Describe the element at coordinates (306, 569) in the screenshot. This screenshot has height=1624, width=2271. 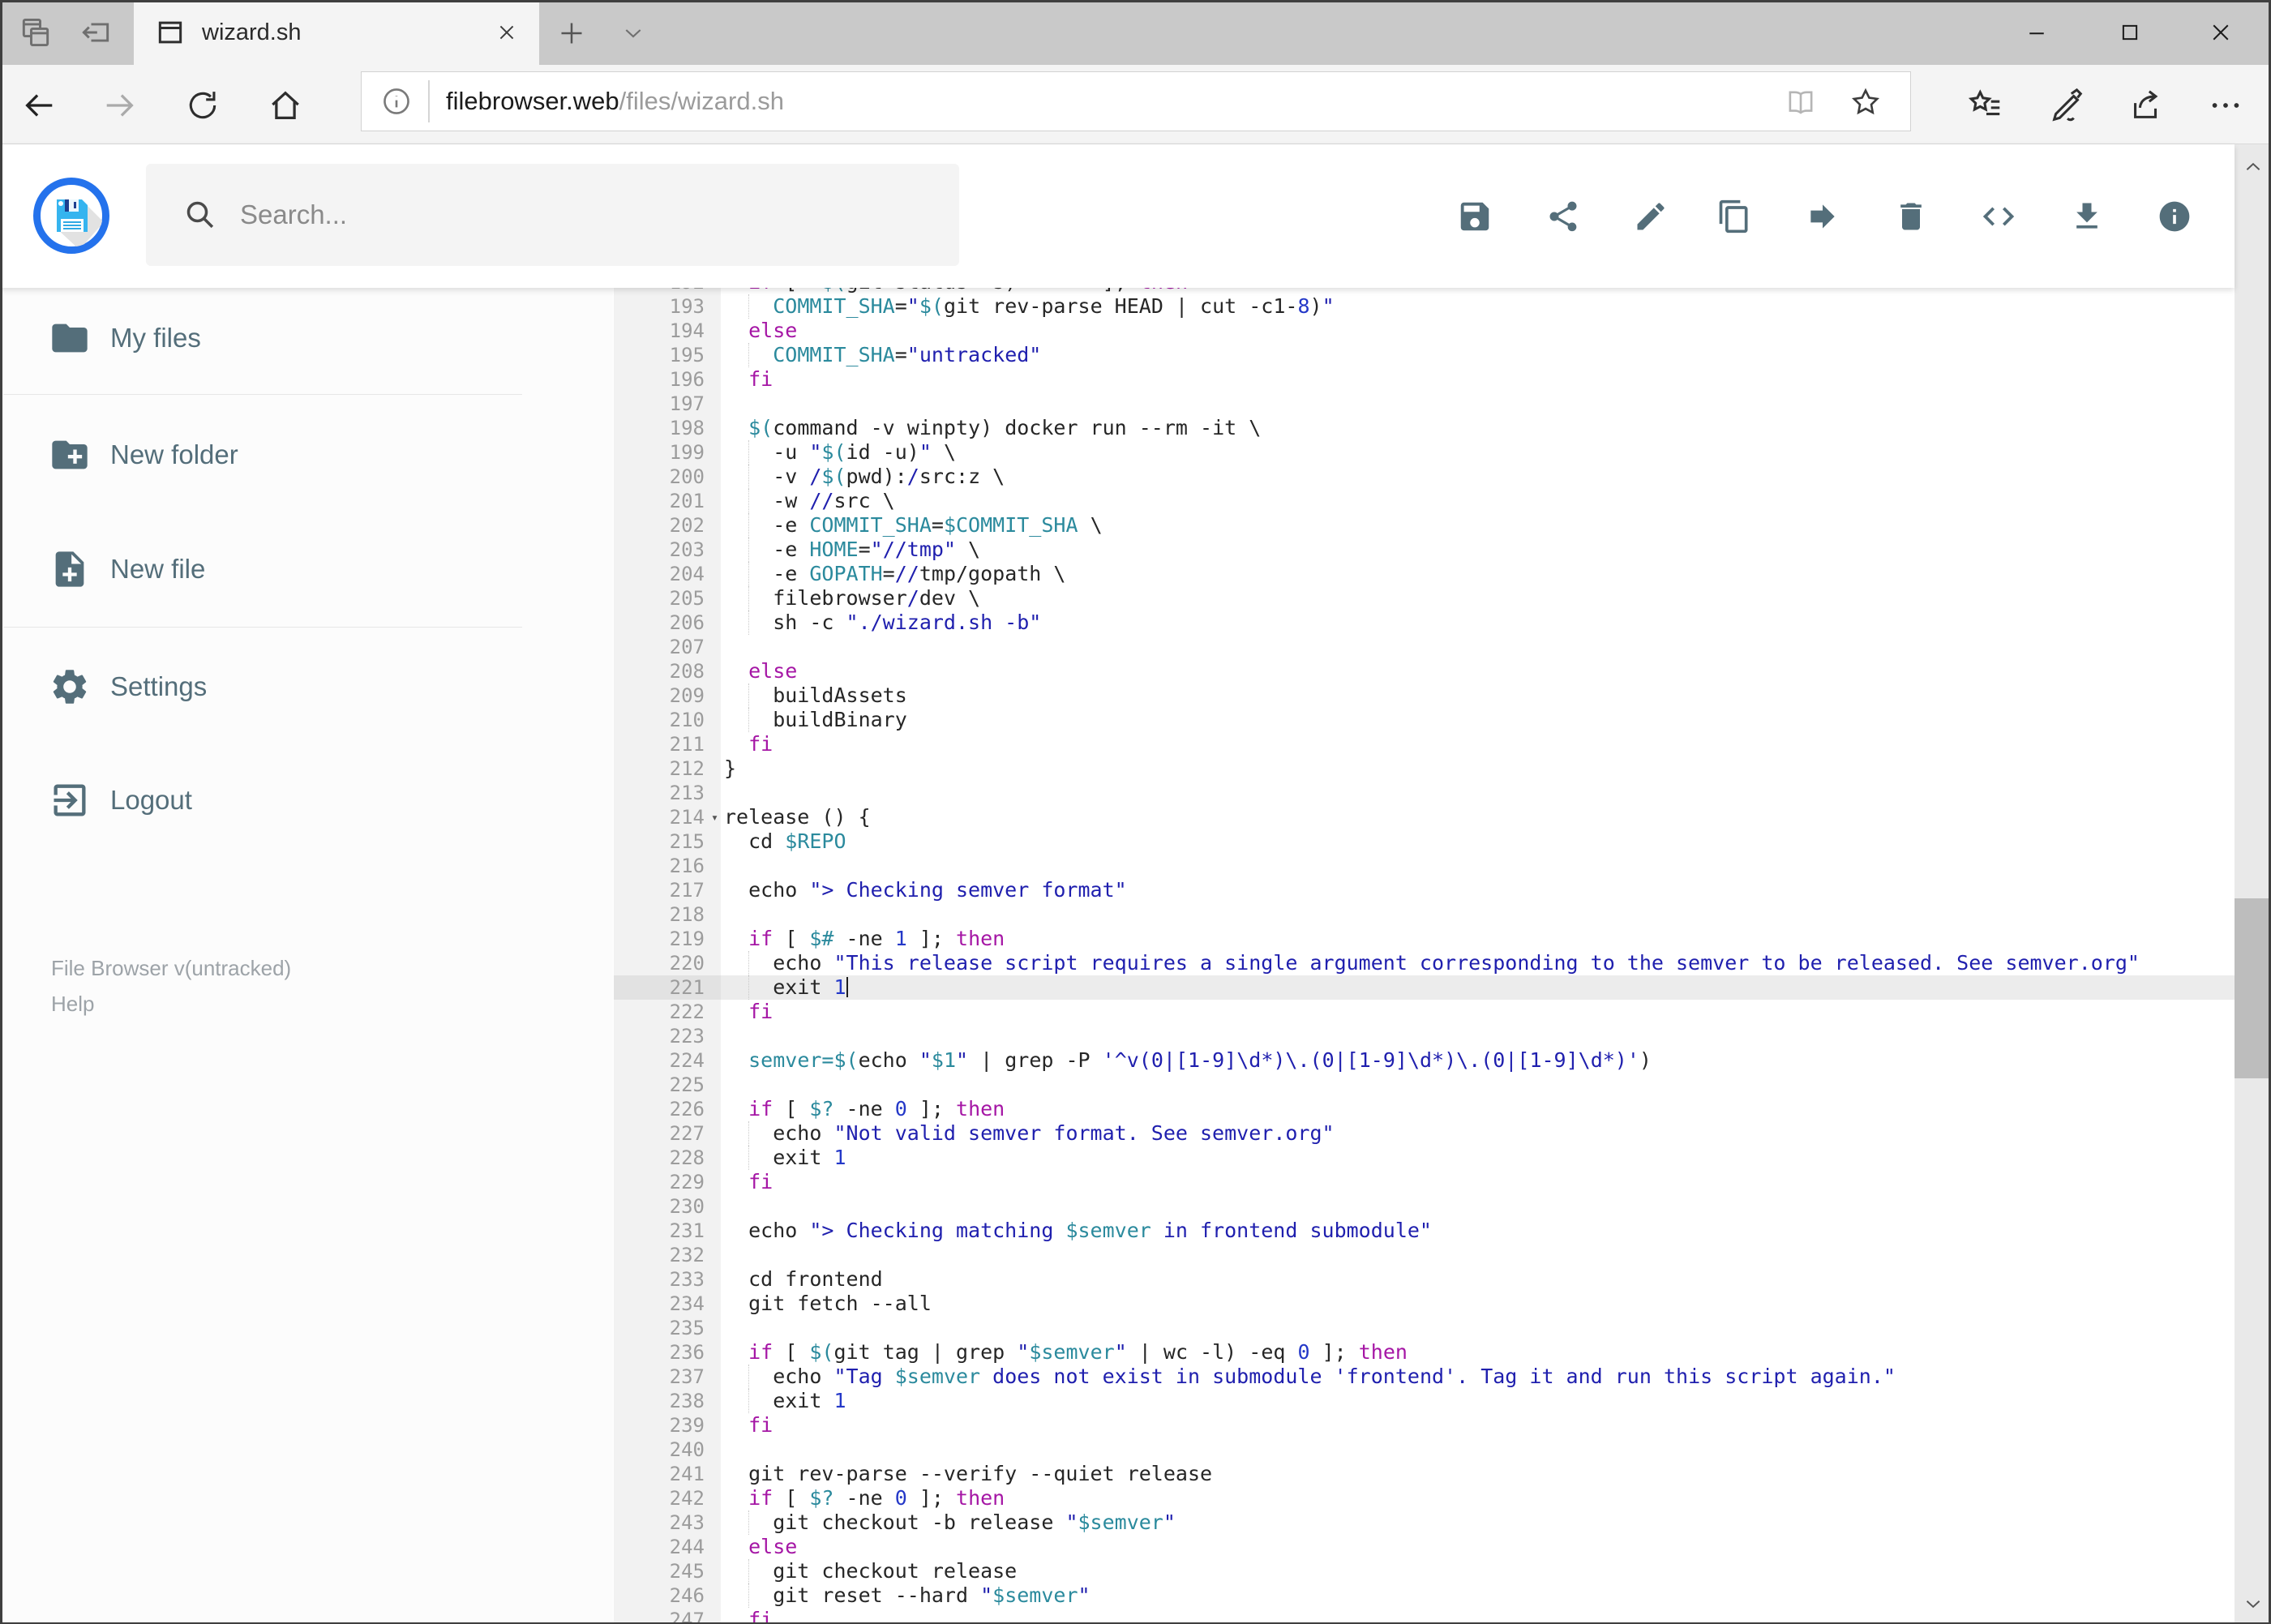
I see `sidebar-item-new-file: New file` at that location.